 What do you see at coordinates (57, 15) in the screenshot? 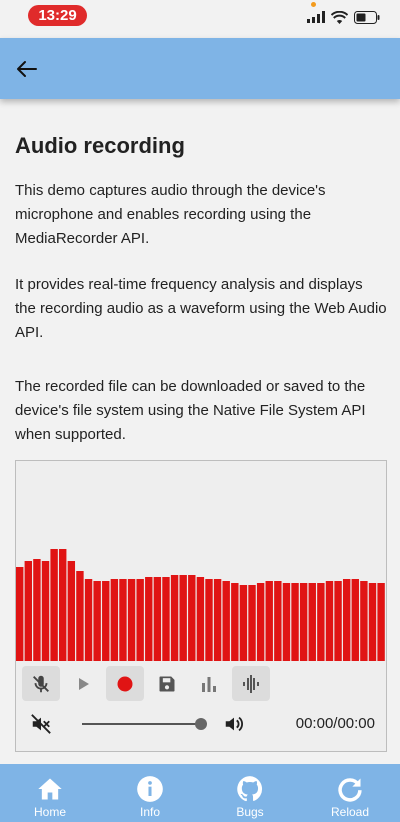
I see `status-time: 13:29` at bounding box center [57, 15].